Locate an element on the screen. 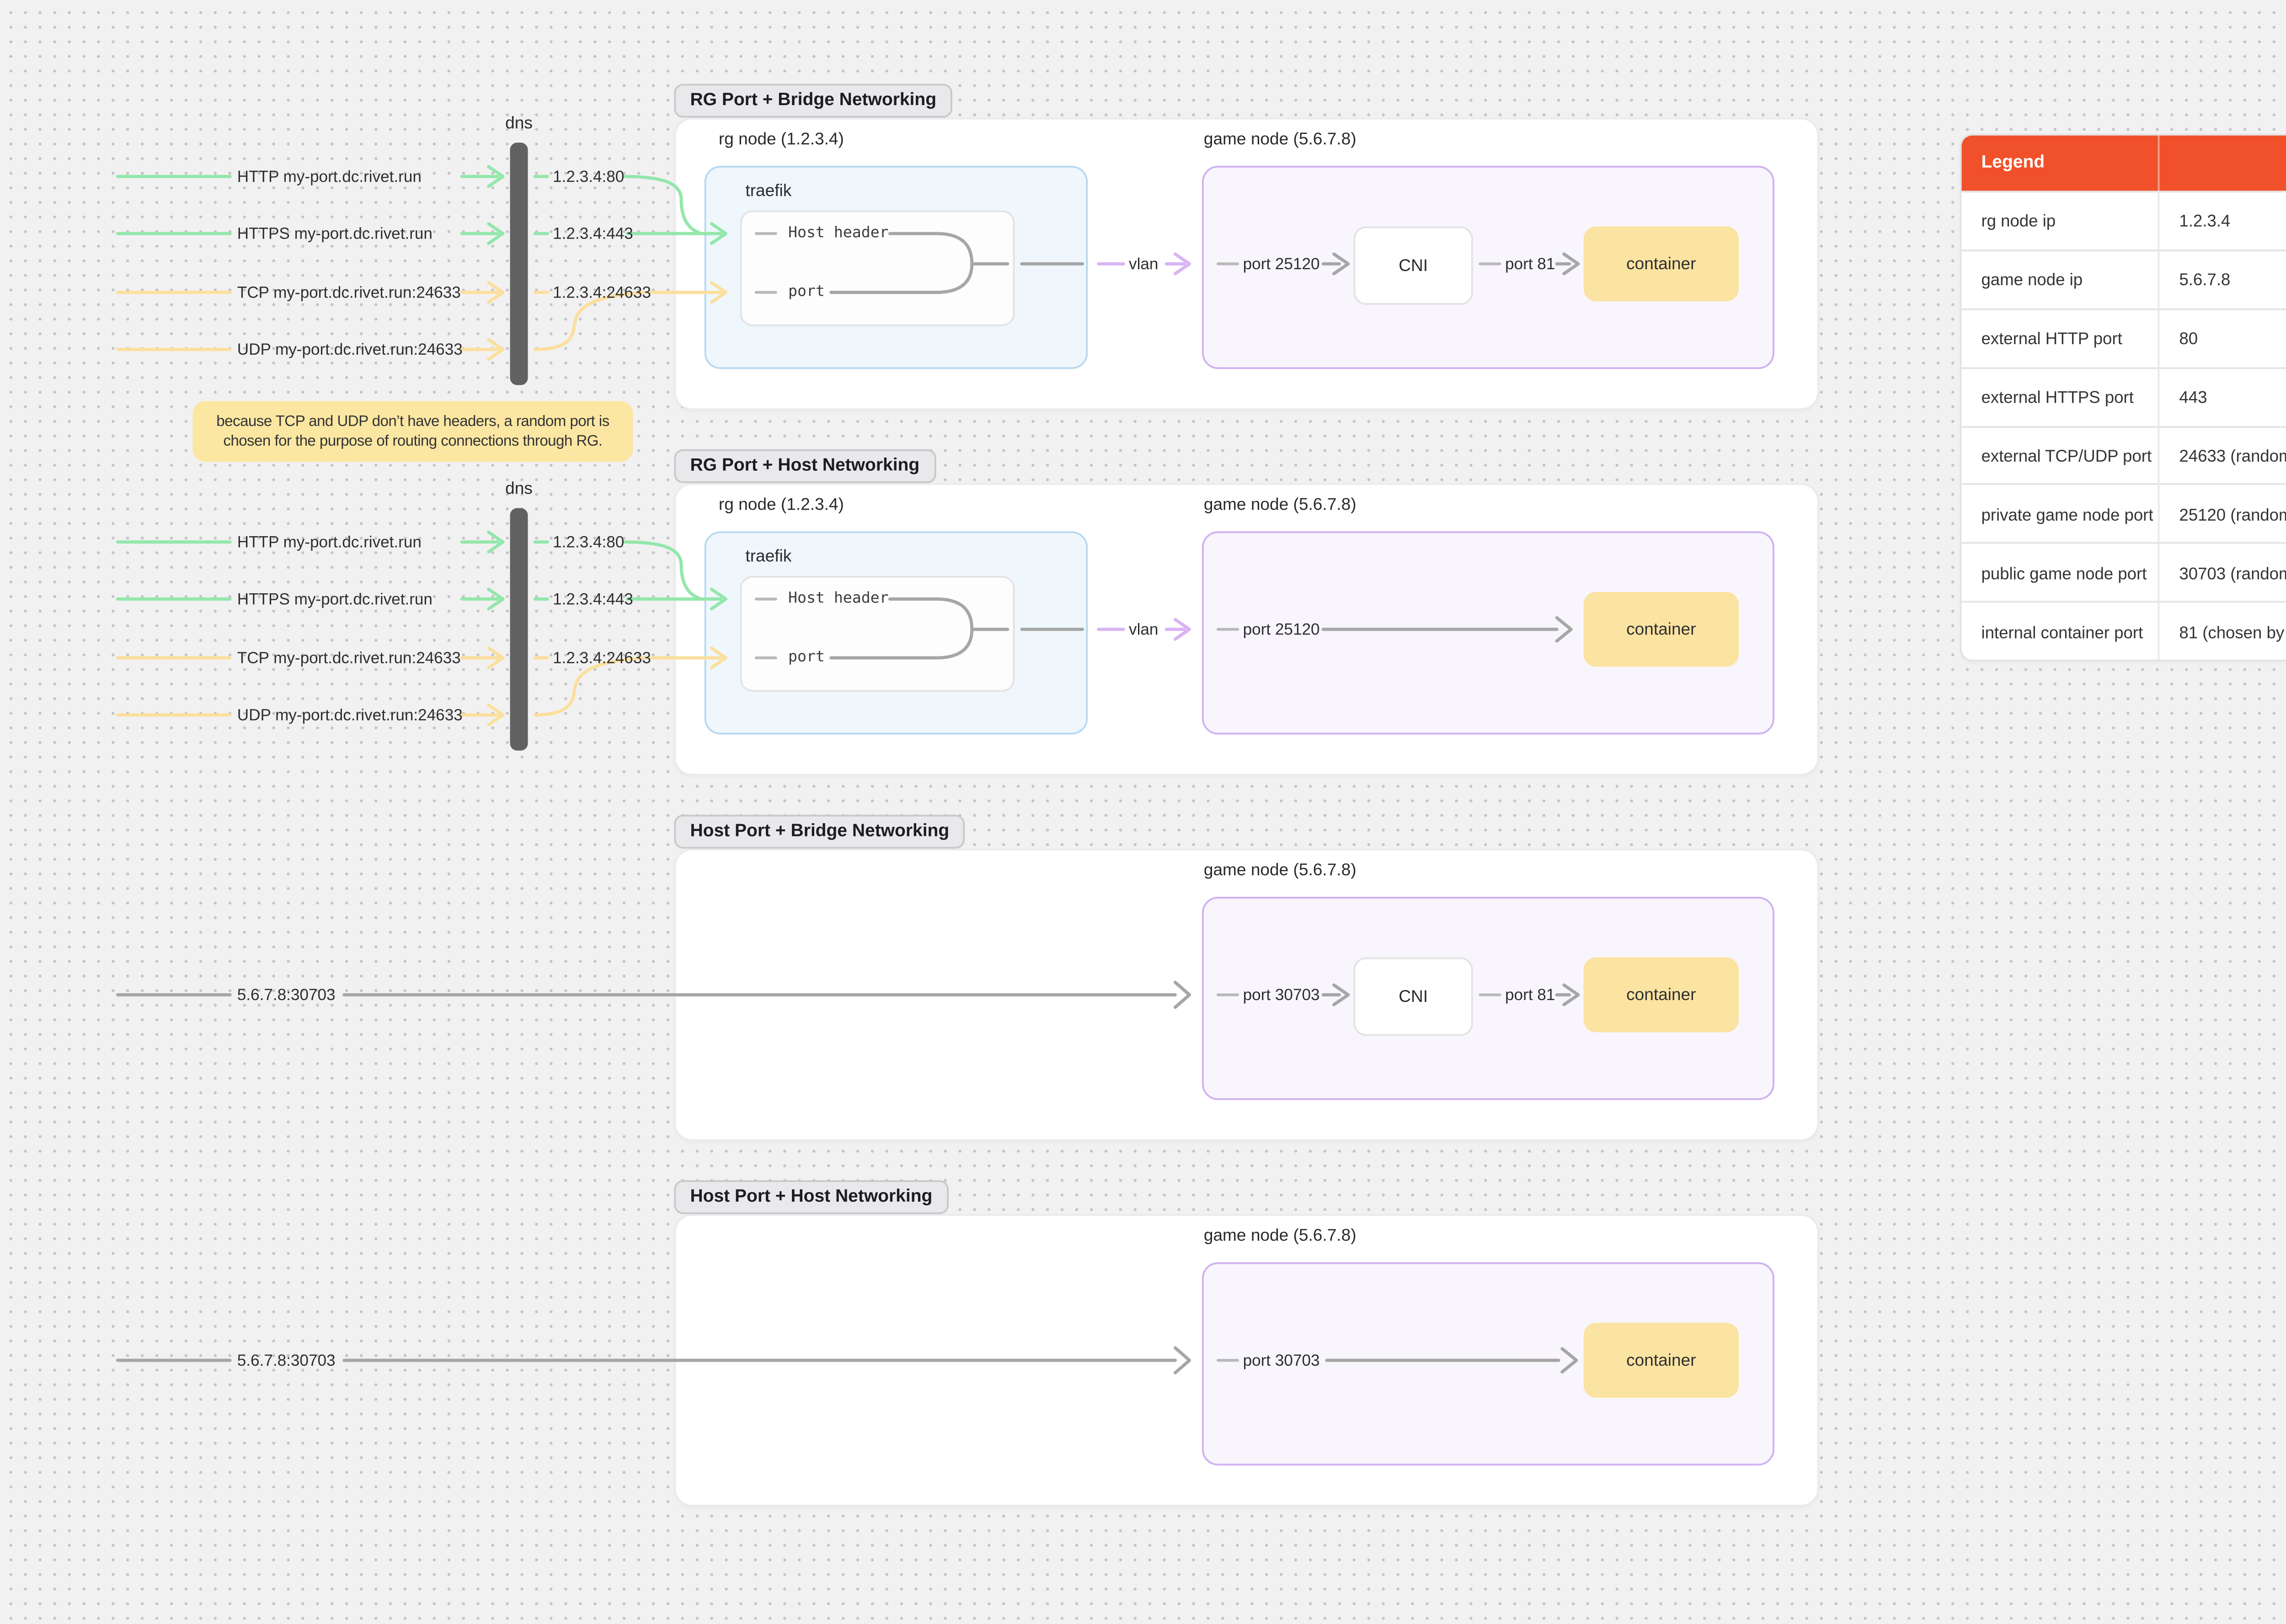 This screenshot has height=1624, width=2286. legend-cell: 80 is located at coordinates (2222, 338).